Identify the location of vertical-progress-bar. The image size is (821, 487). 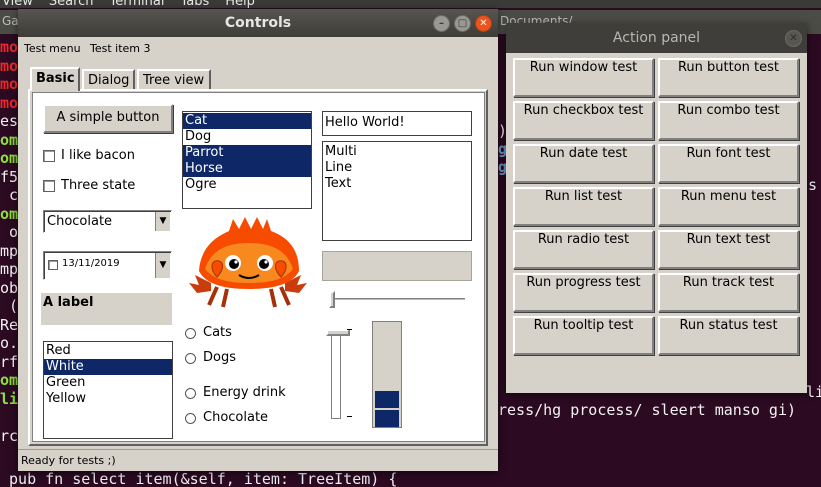
(387, 374).